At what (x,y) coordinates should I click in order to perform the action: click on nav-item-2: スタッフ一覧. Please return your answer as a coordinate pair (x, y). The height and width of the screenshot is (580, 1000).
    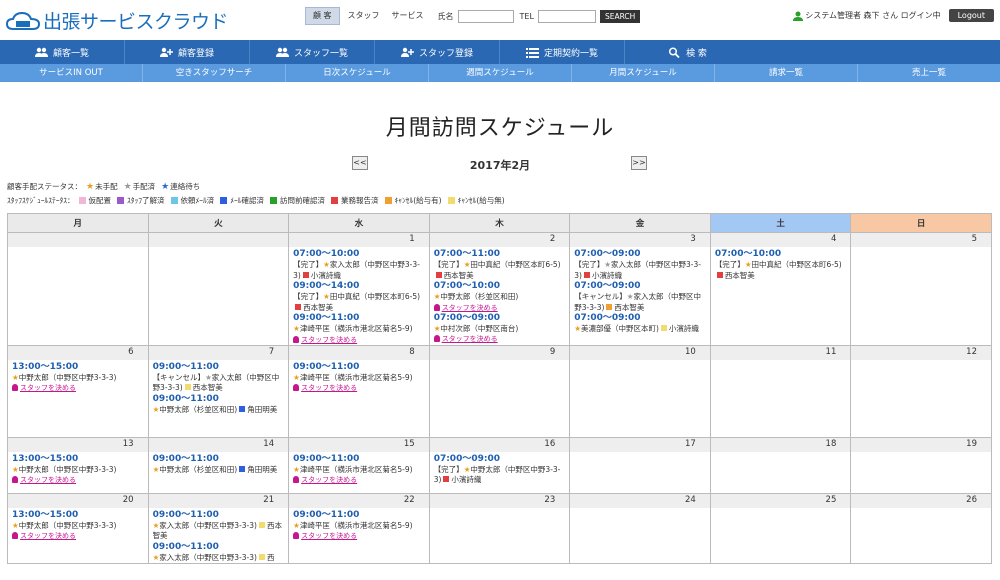
    Looking at the image, I should click on (312, 52).